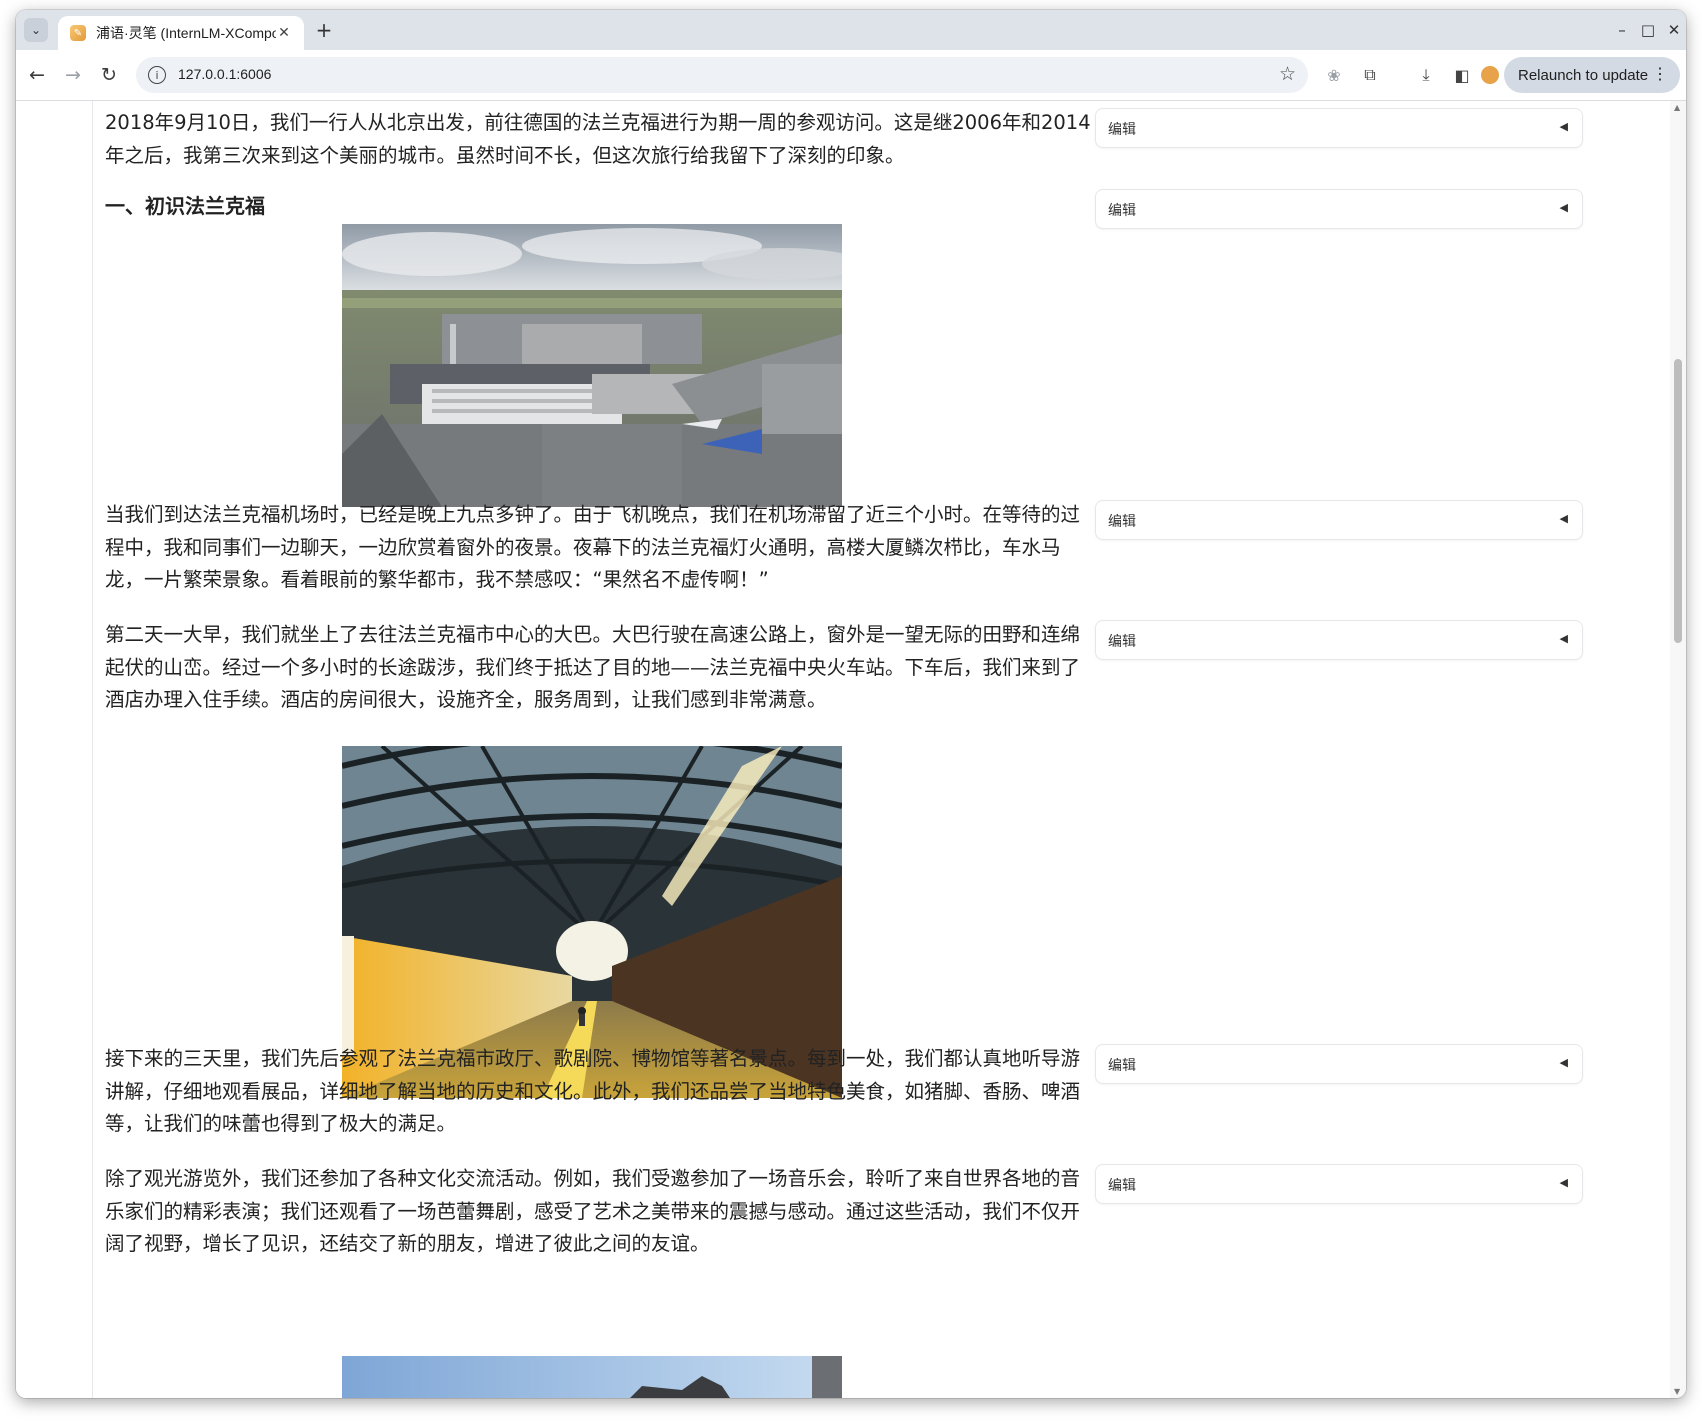 This screenshot has height=1427, width=1702. What do you see at coordinates (1660, 74) in the screenshot?
I see `menu-dots-icon: ⋮` at bounding box center [1660, 74].